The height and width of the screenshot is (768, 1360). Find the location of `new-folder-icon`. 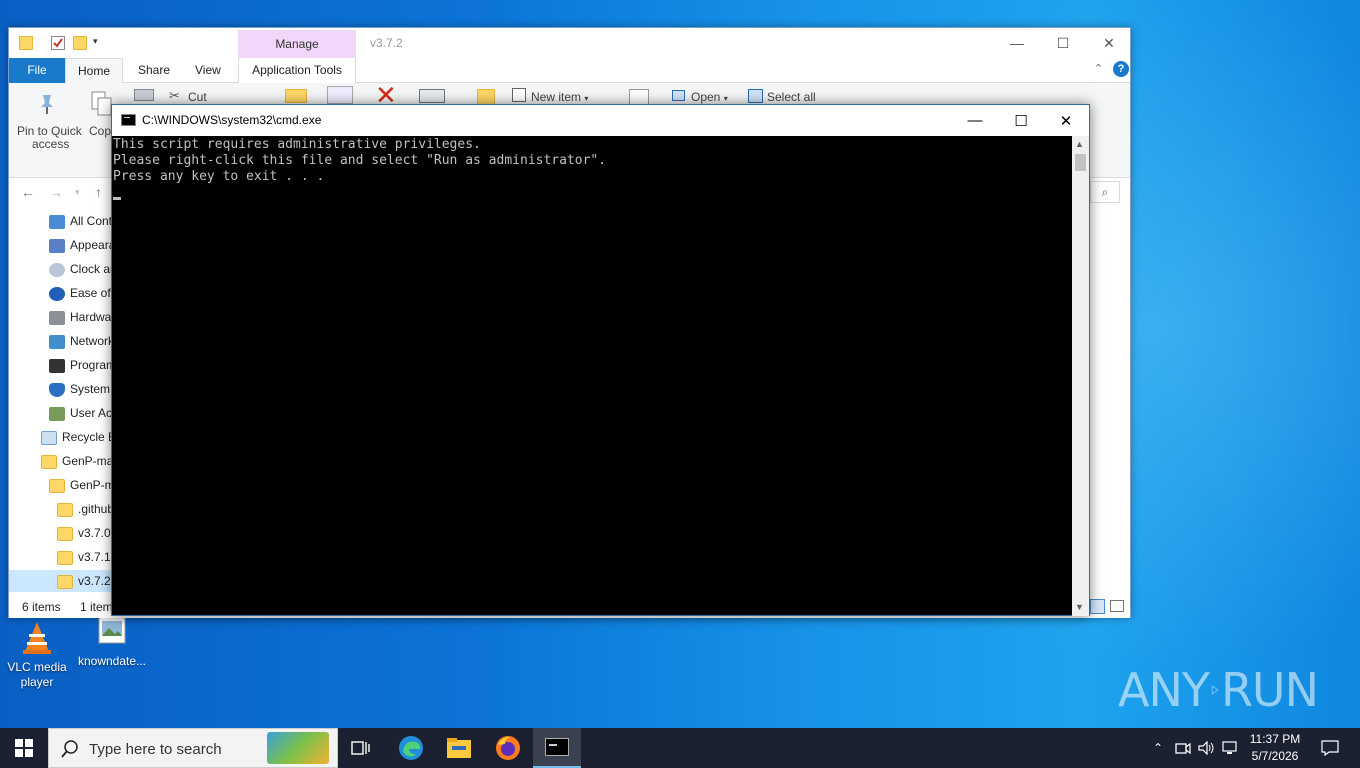

new-folder-icon is located at coordinates (80, 43).